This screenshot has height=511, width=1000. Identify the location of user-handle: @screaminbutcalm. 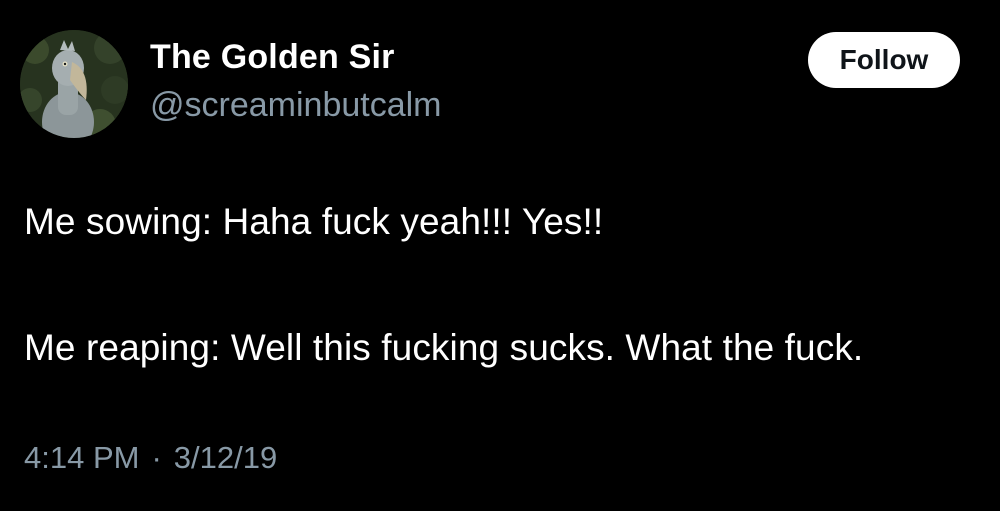
(296, 105).